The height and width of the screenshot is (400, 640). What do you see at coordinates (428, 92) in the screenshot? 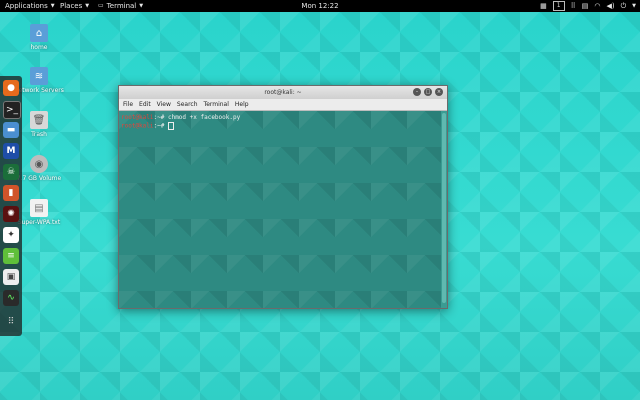
I see `maximize-icon: □` at bounding box center [428, 92].